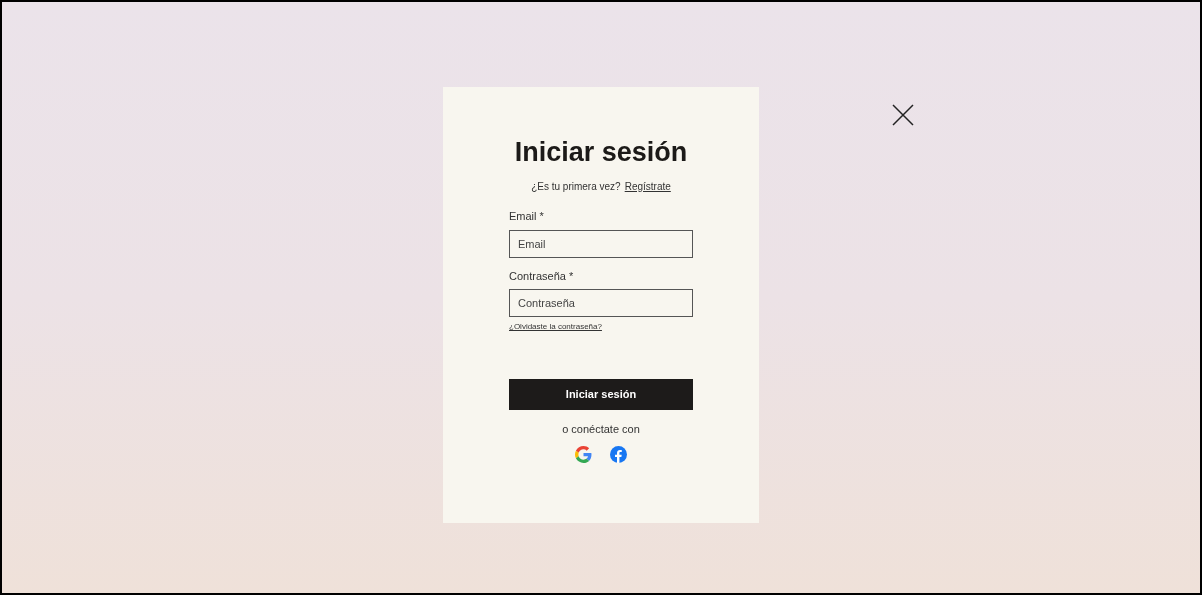 The image size is (1202, 595). Describe the element at coordinates (647, 186) in the screenshot. I see `signup-link: Regístrate` at that location.